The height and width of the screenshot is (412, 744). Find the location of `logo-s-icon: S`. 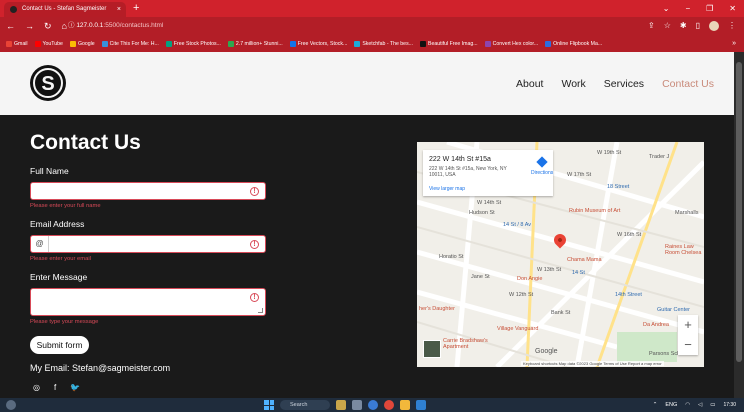

logo-s-icon: S is located at coordinates (48, 83).